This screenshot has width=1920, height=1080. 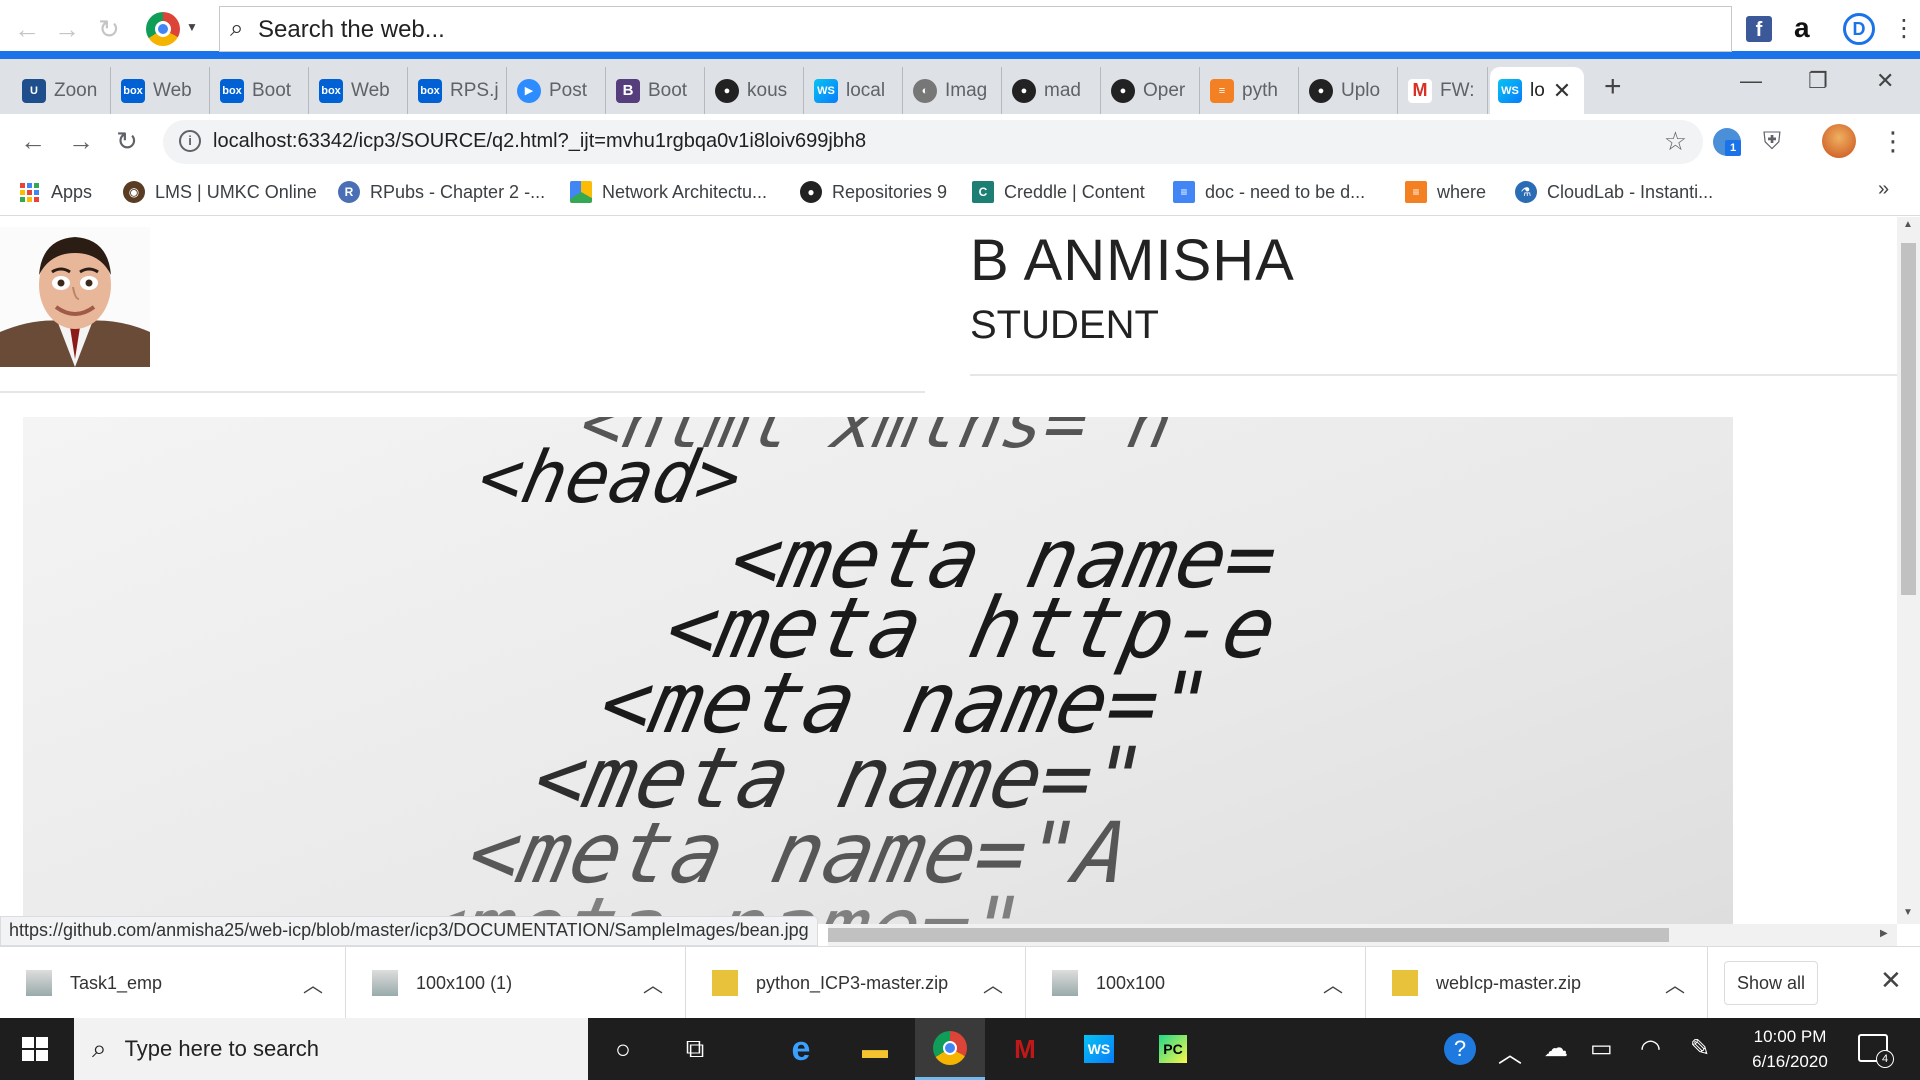 What do you see at coordinates (1885, 1059) in the screenshot?
I see `notification-count: 4` at bounding box center [1885, 1059].